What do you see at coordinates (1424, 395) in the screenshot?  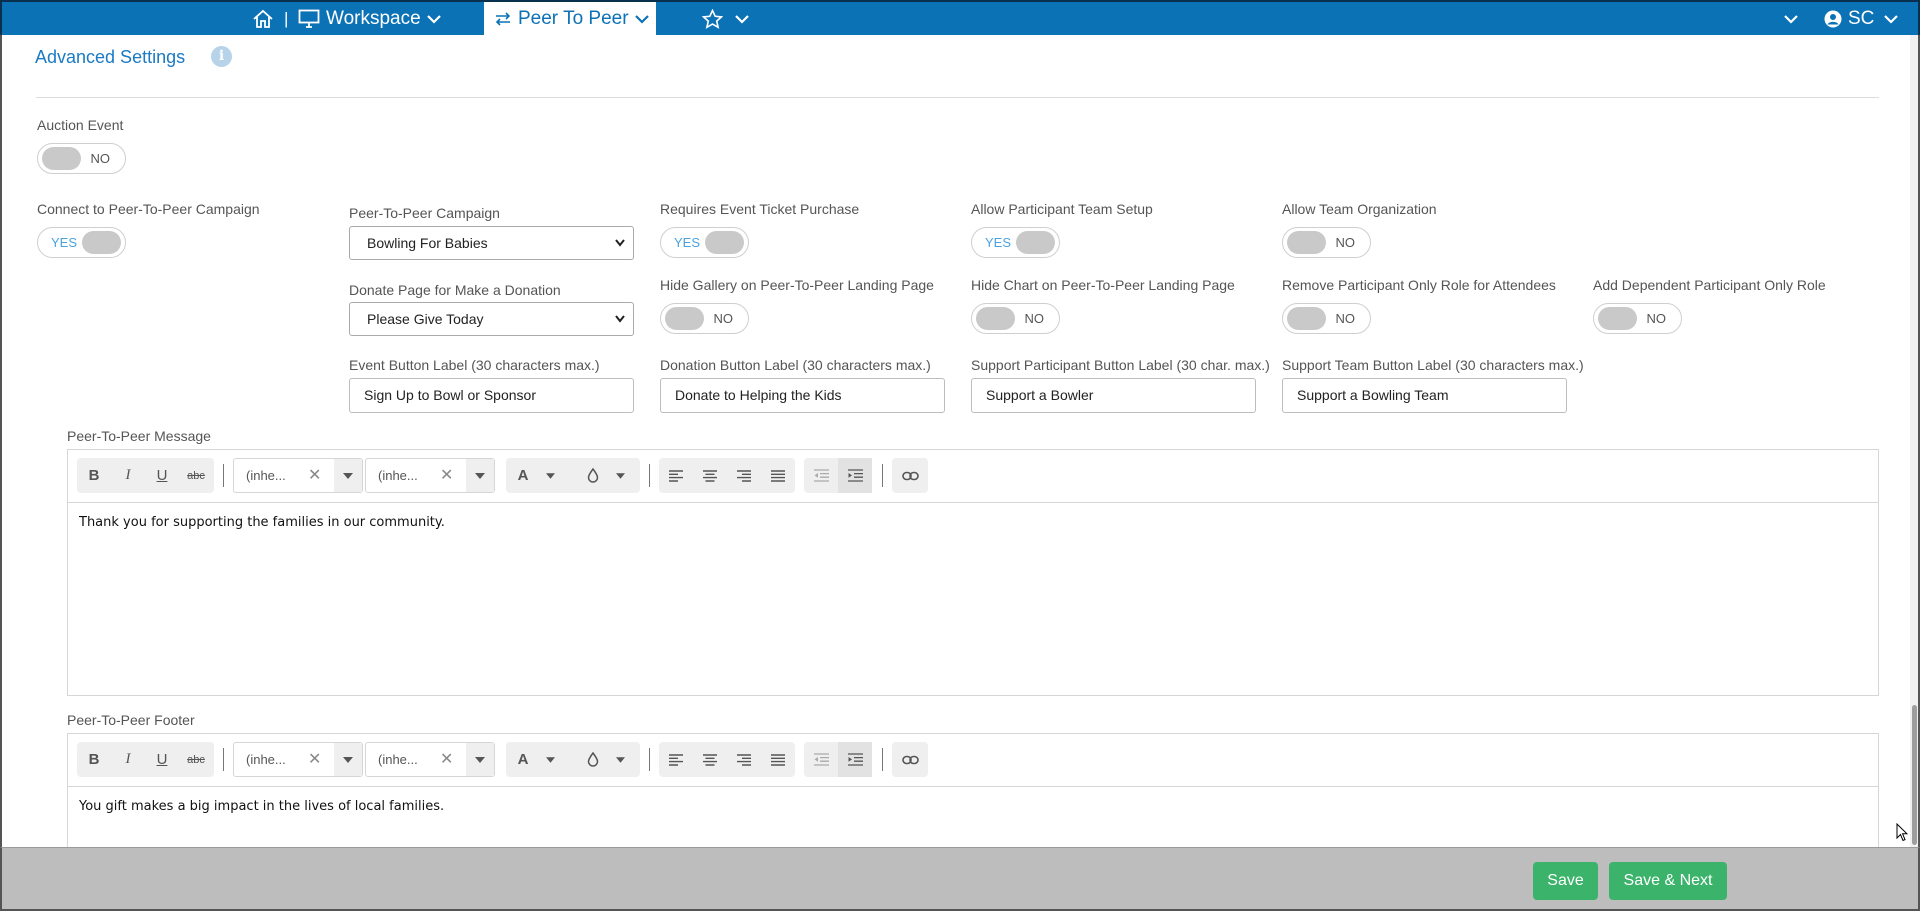 I see `support-team-input: Support a Bowling Team` at bounding box center [1424, 395].